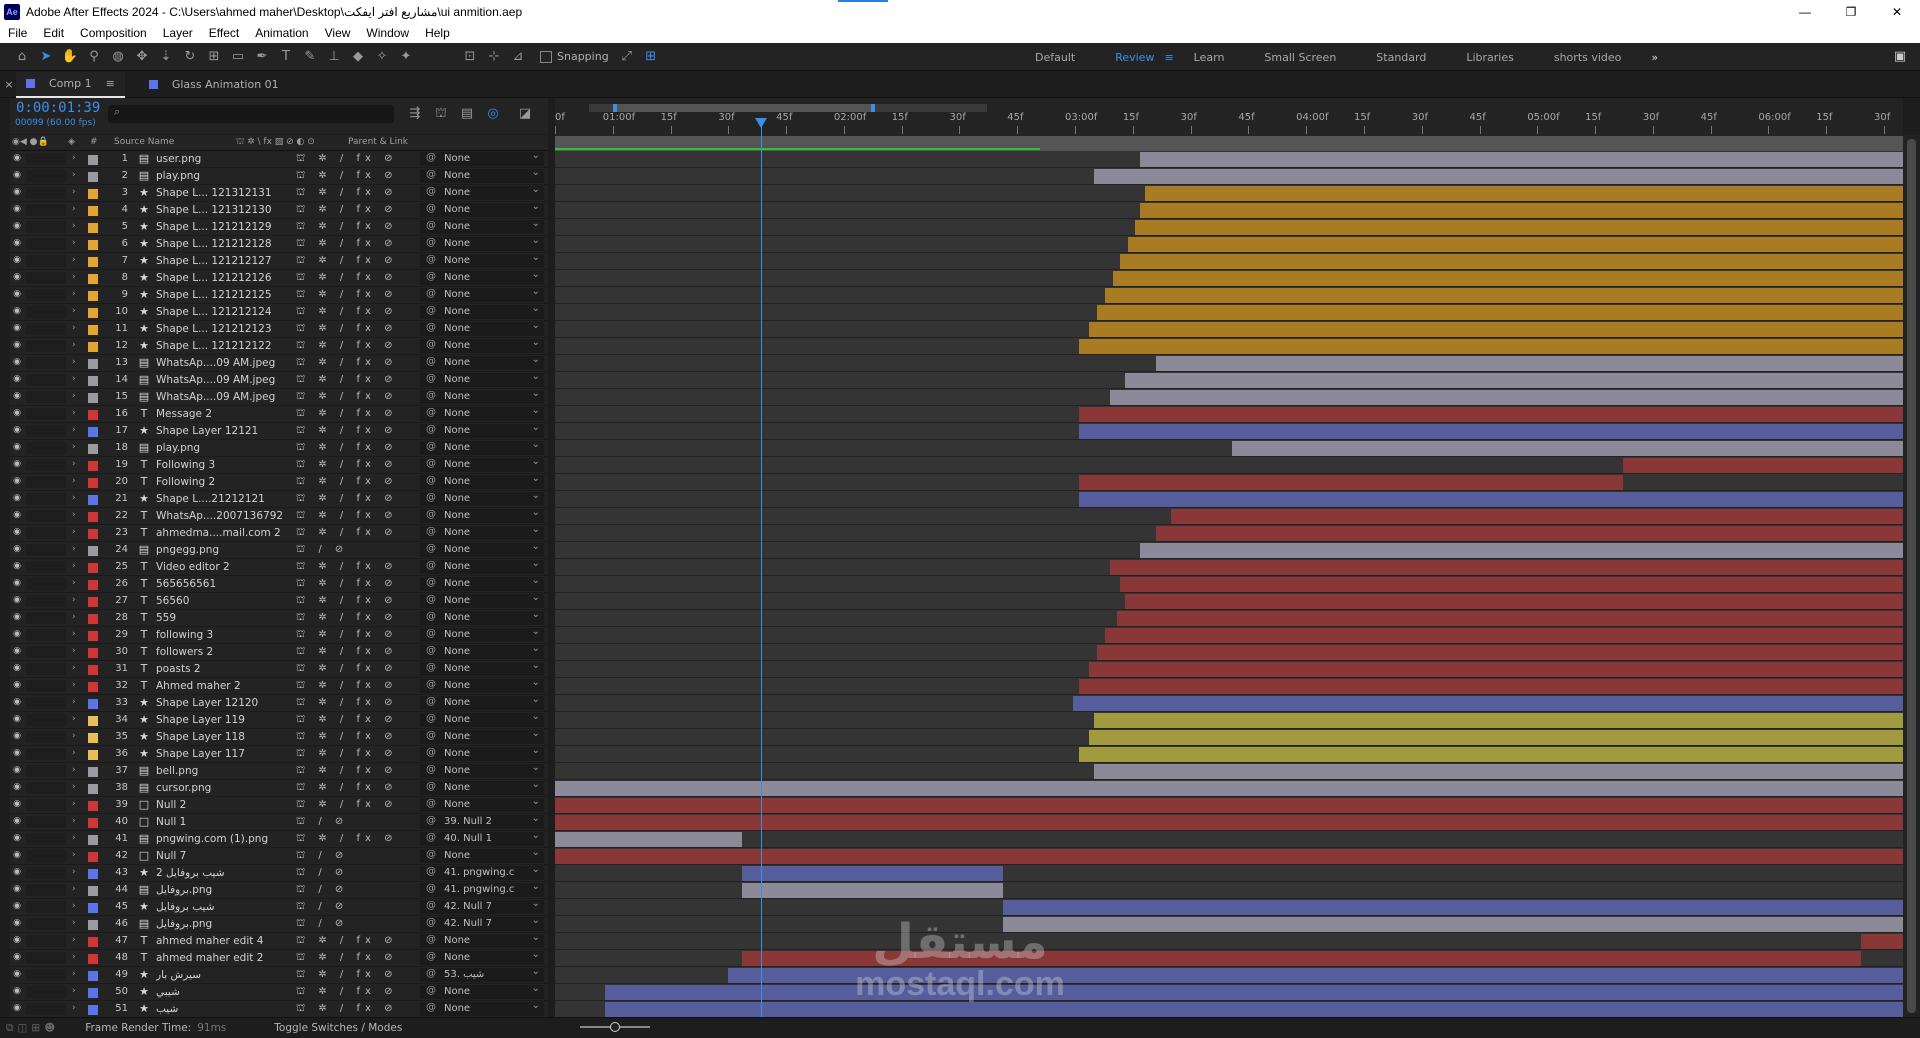  Describe the element at coordinates (279, 482) in the screenshot. I see `layer-row: ◉ › 20 T Following 2⛫ ✲ / fx ⊘ None` at that location.